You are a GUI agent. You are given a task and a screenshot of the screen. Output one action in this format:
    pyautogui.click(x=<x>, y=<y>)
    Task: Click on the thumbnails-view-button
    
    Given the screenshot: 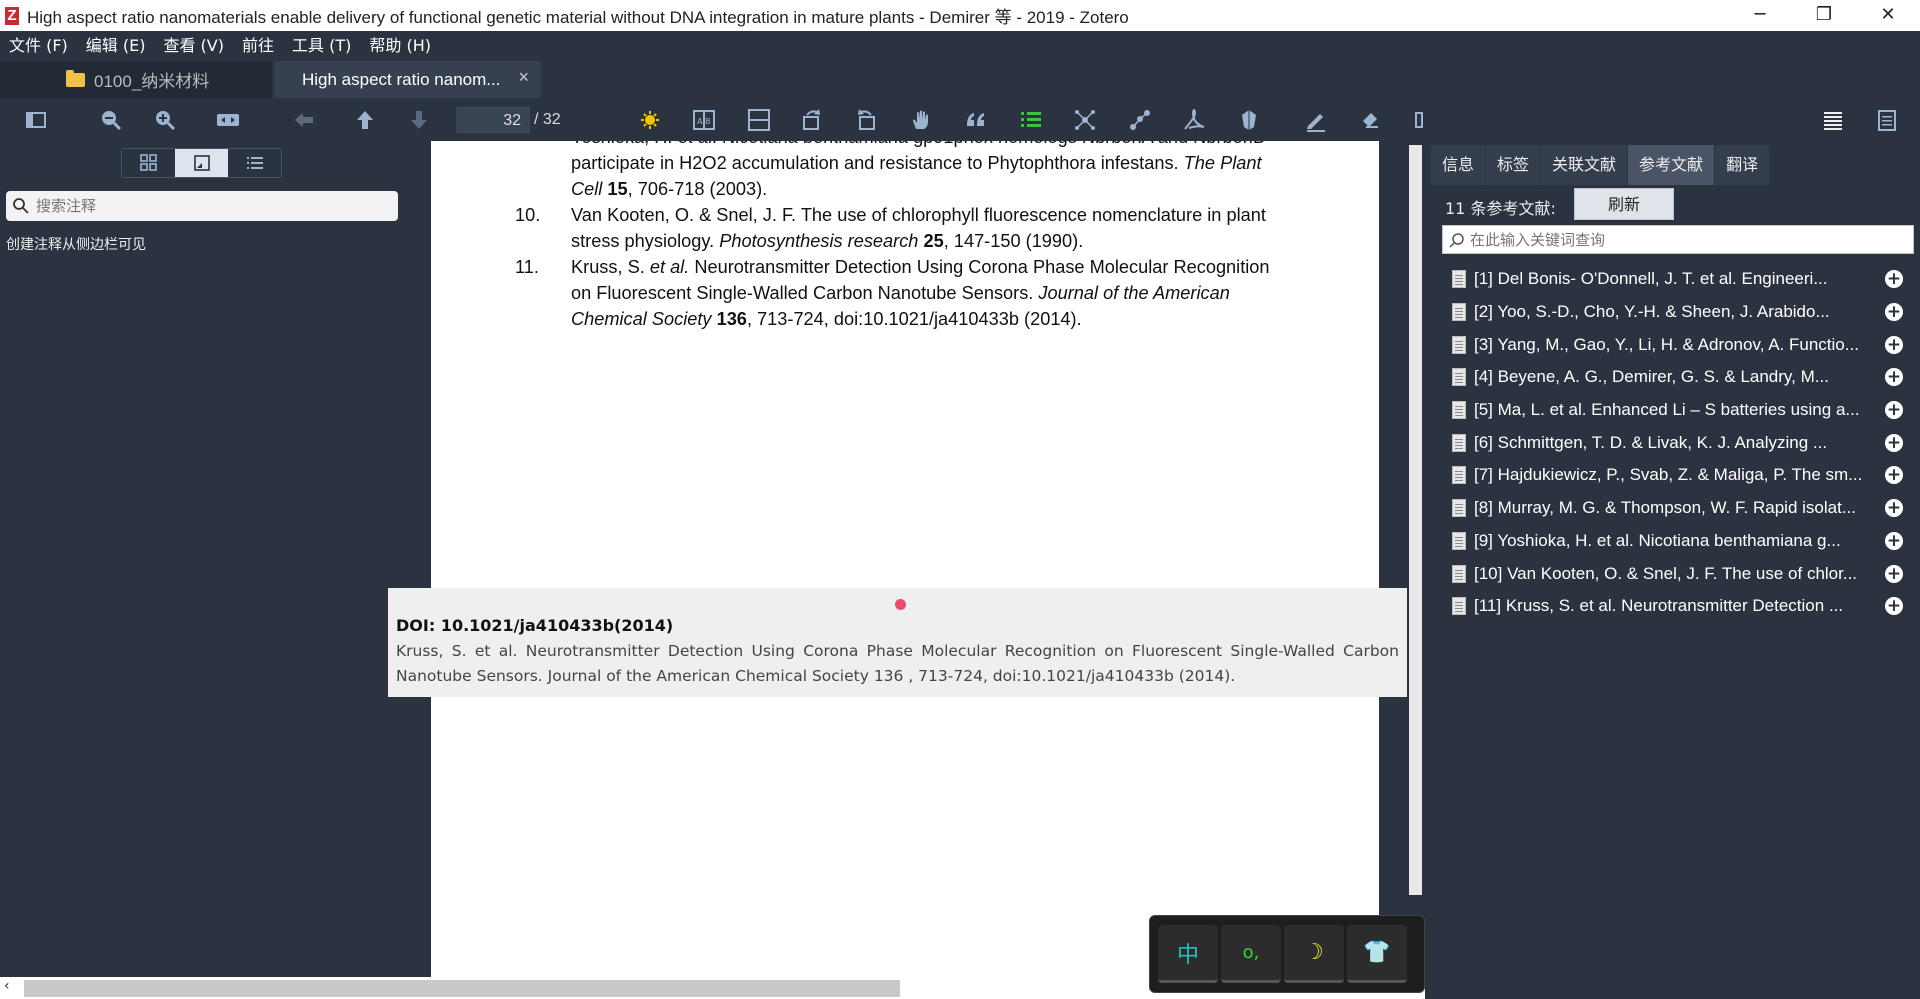 What is the action you would take?
    pyautogui.click(x=148, y=163)
    